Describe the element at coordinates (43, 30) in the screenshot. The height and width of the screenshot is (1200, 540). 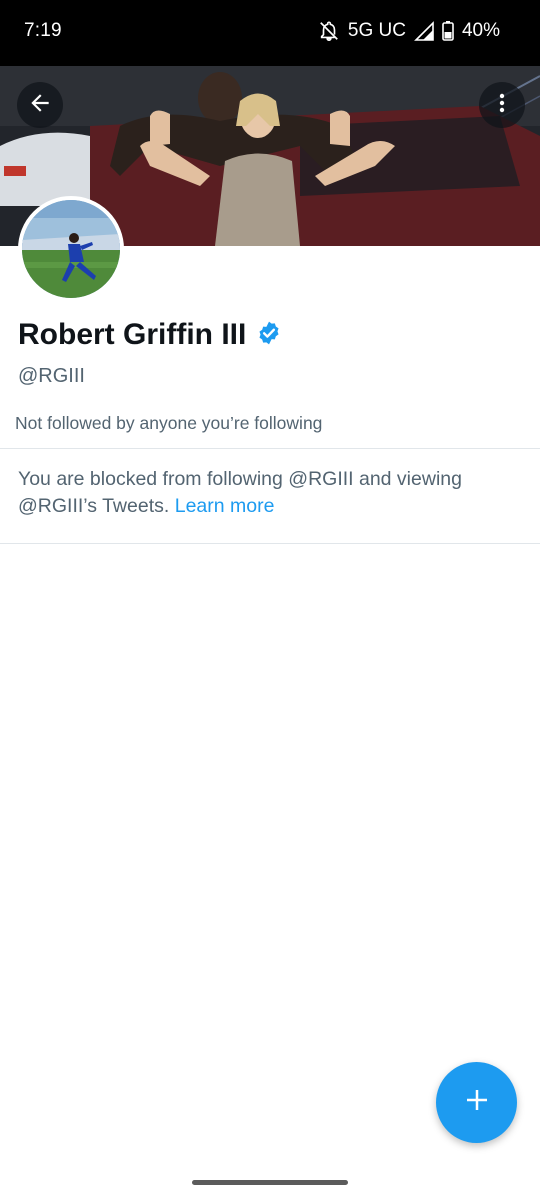
I see `status-time: 7:19` at that location.